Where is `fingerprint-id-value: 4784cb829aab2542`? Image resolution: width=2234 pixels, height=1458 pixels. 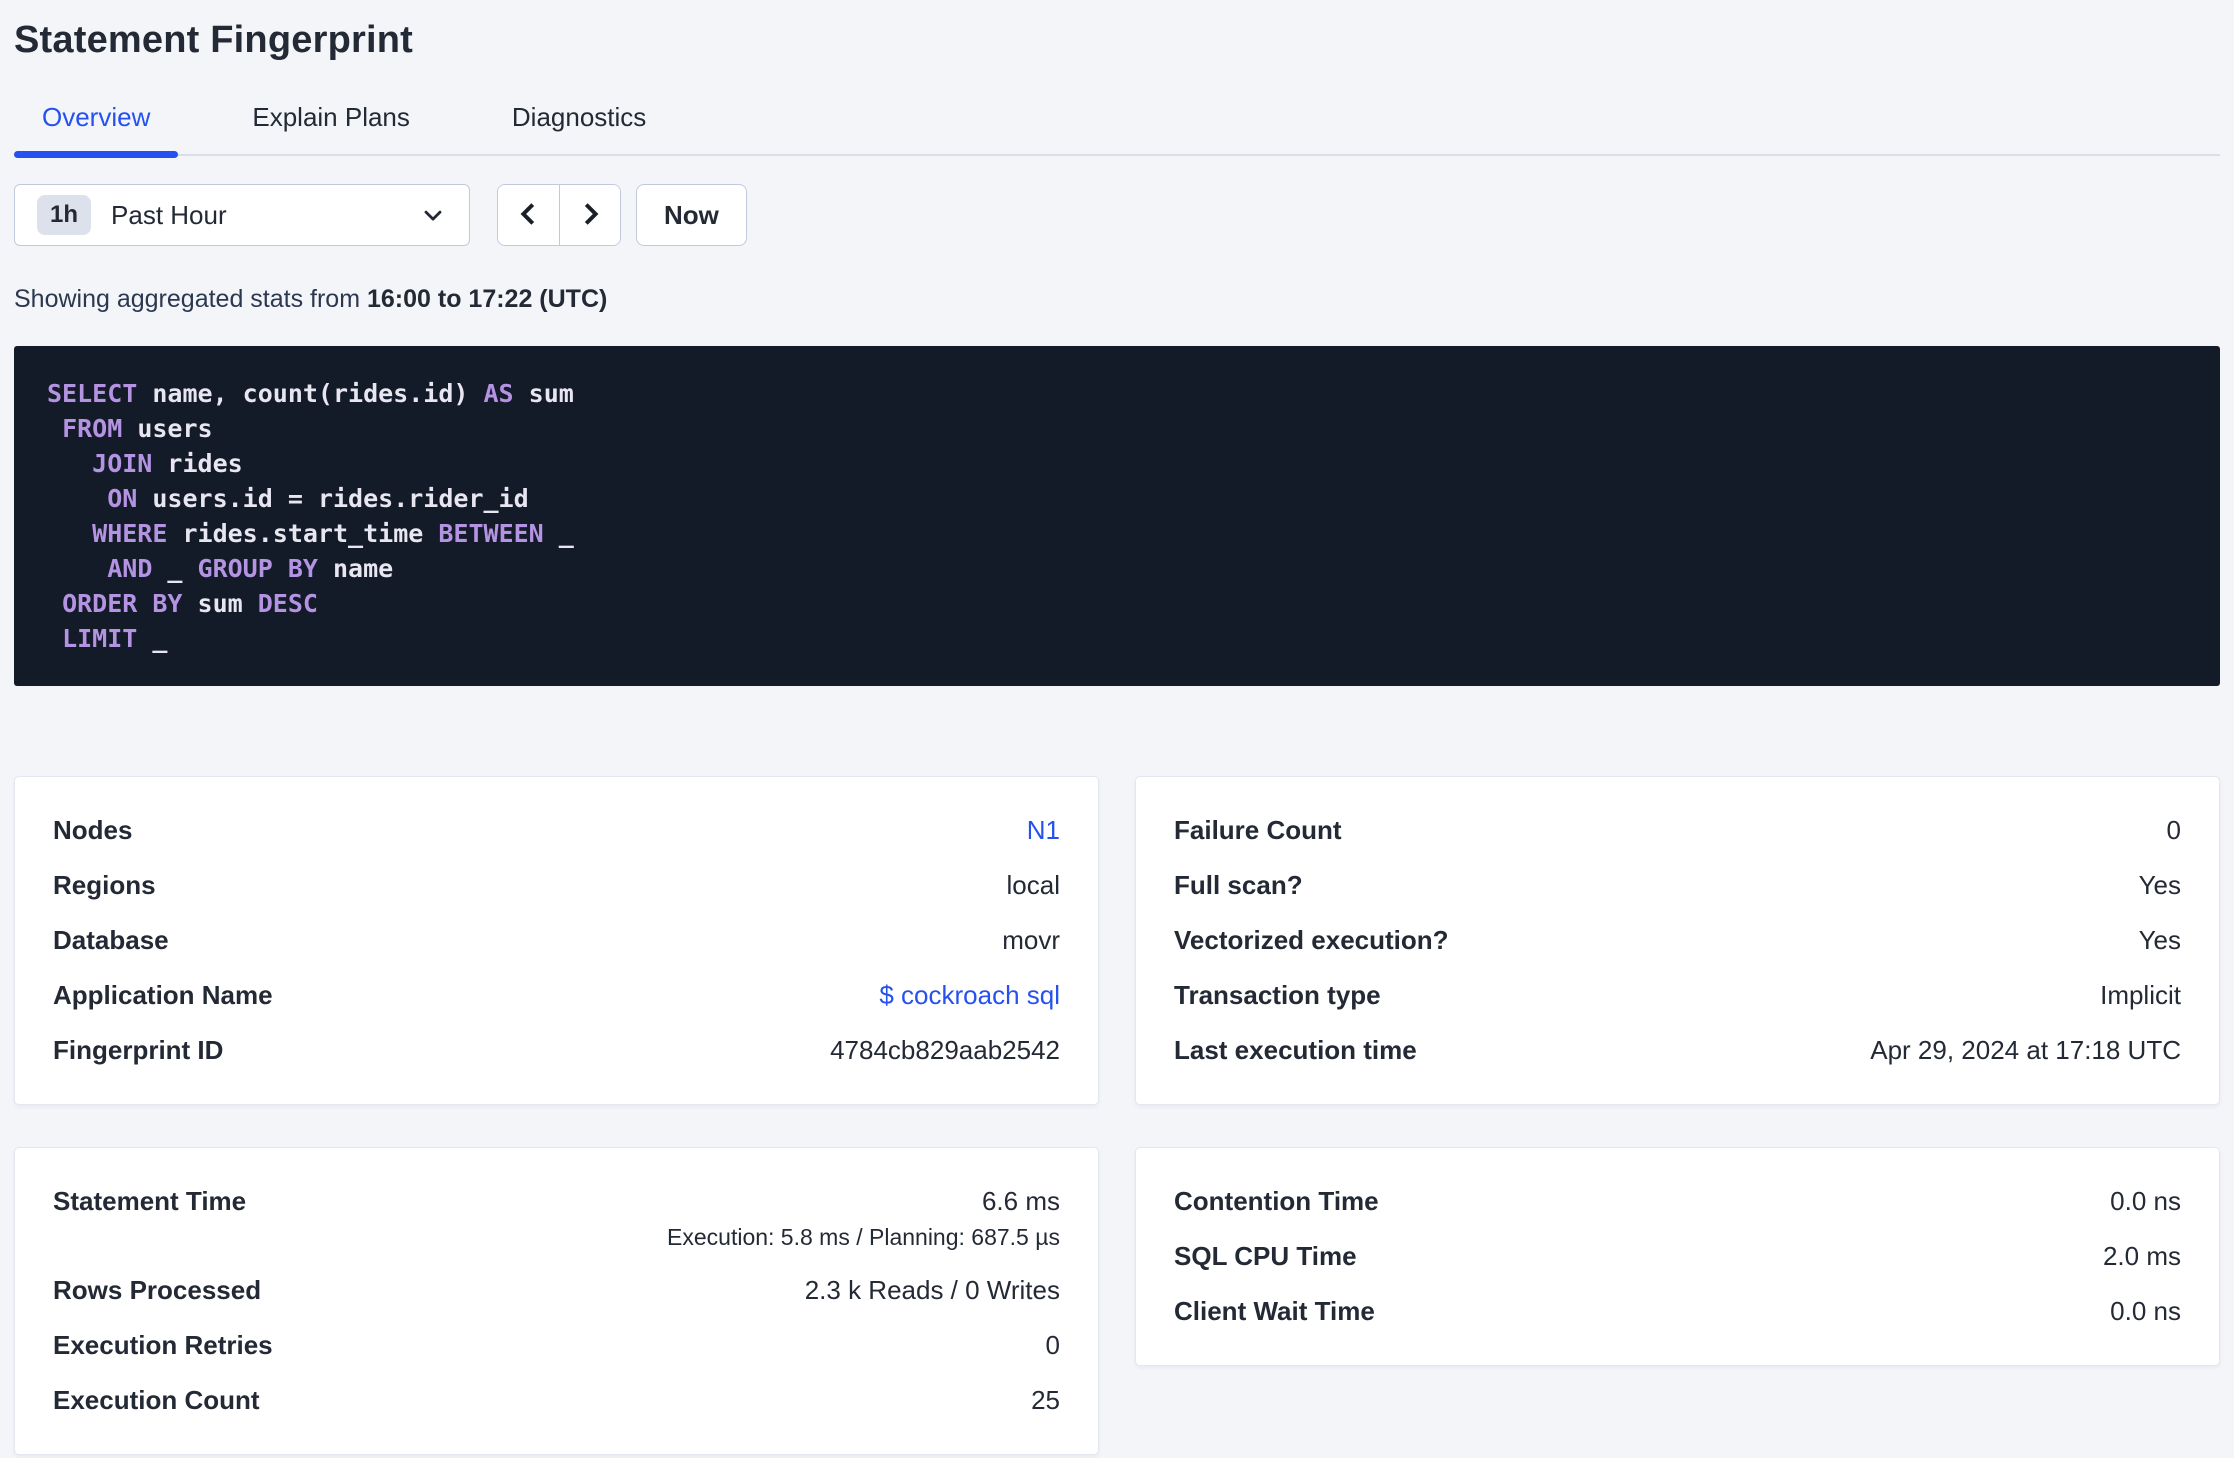 fingerprint-id-value: 4784cb829aab2542 is located at coordinates (945, 1050).